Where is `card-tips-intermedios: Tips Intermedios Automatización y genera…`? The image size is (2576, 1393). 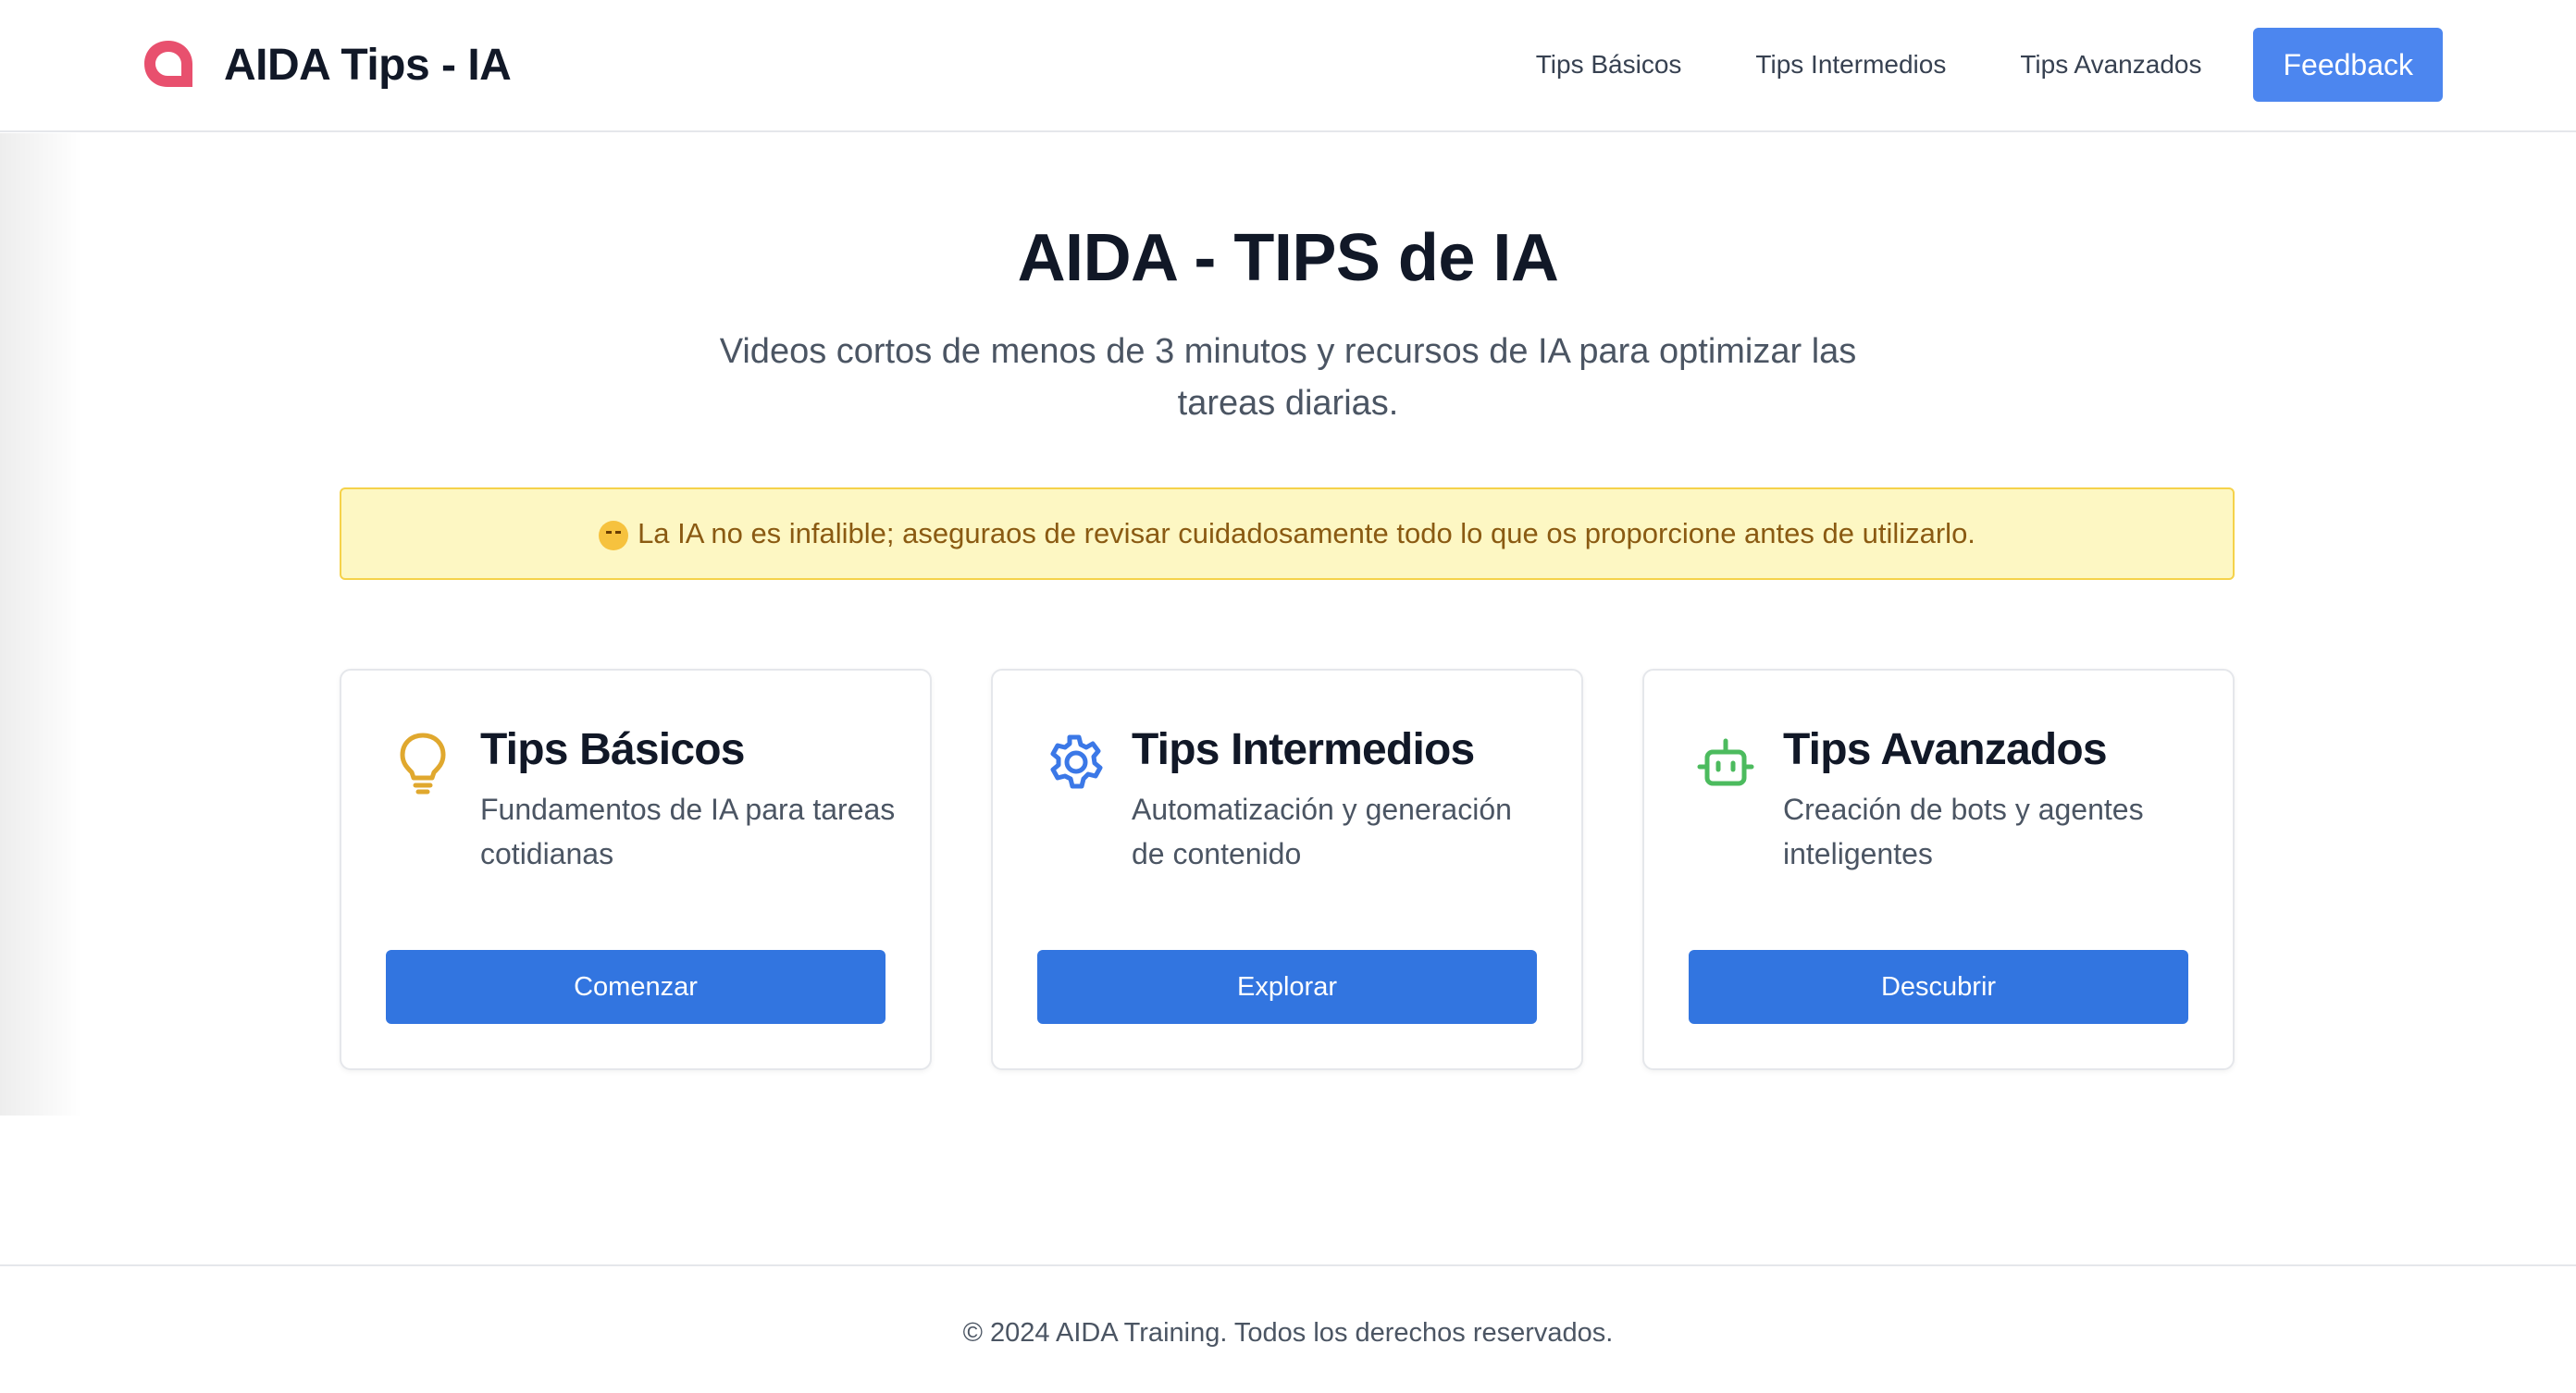 card-tips-intermedios: Tips Intermedios Automatización y genera… is located at coordinates (1287, 869).